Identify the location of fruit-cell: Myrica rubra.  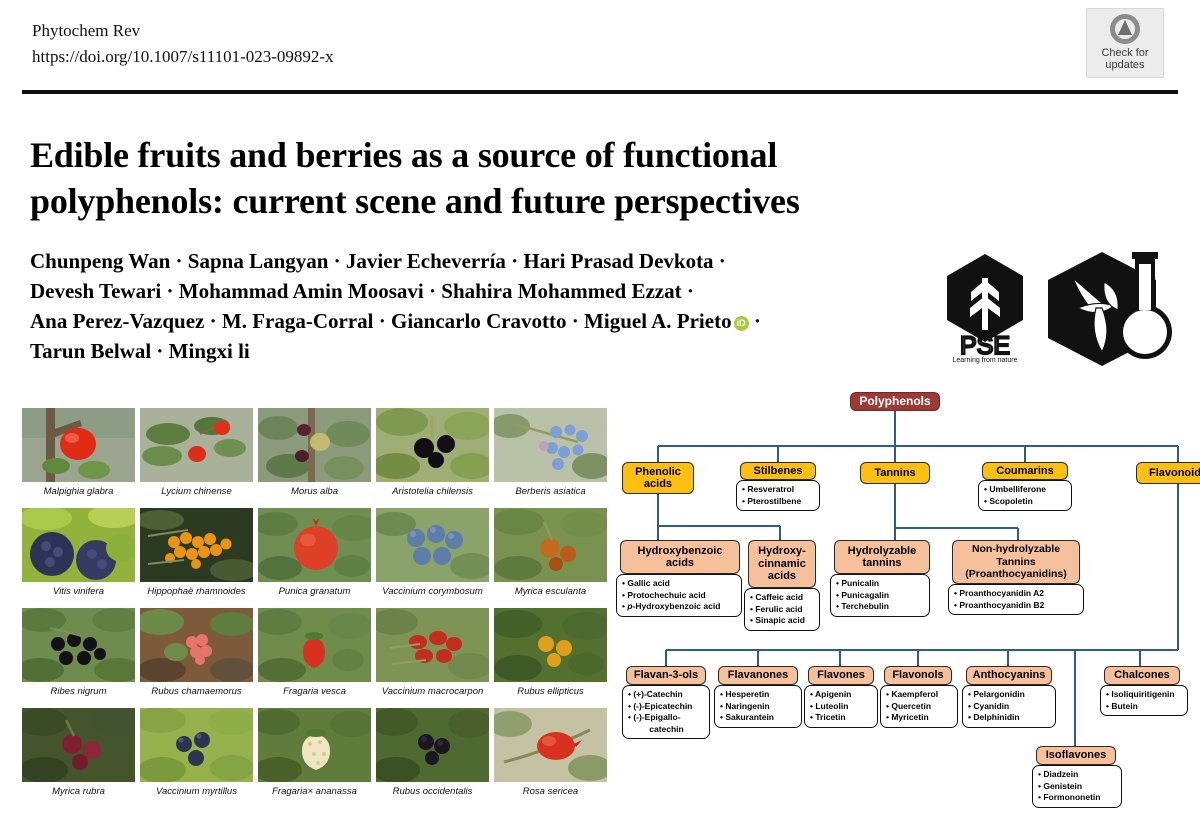
(78, 756).